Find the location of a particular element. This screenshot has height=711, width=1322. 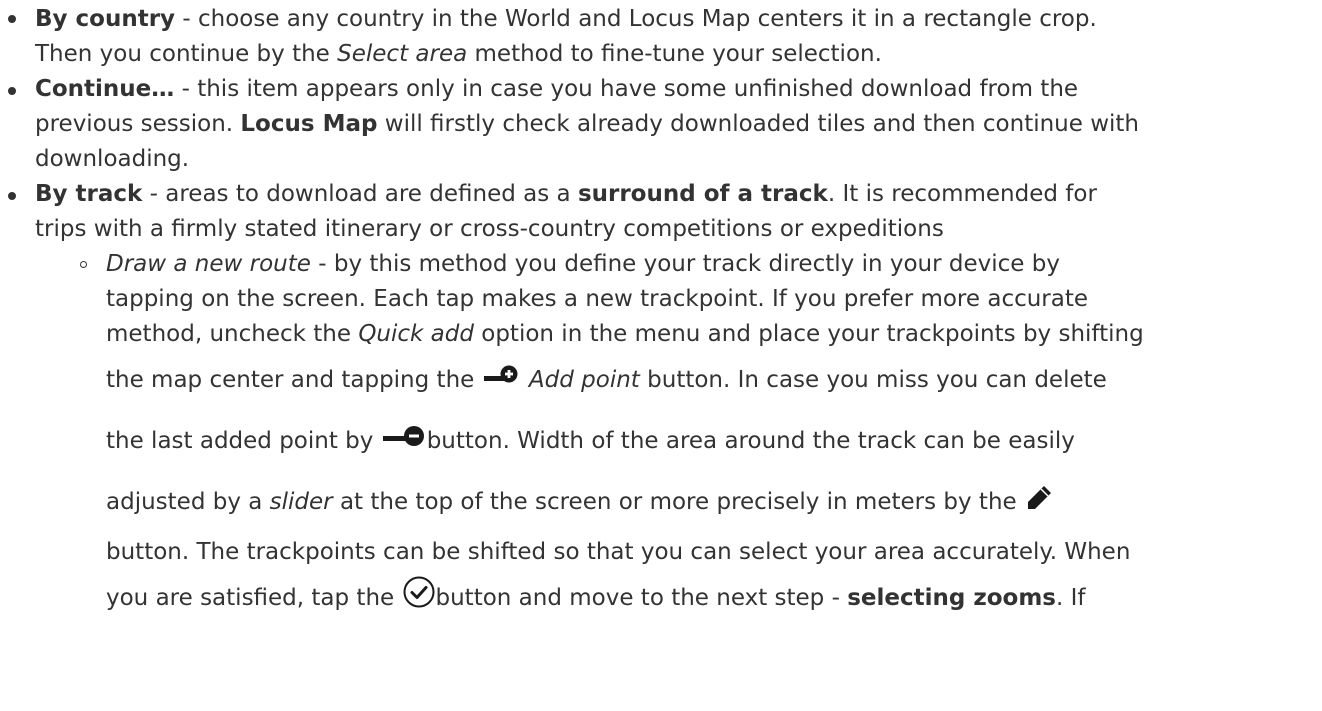

continue-text-b: previous session. is located at coordinates (138, 124).